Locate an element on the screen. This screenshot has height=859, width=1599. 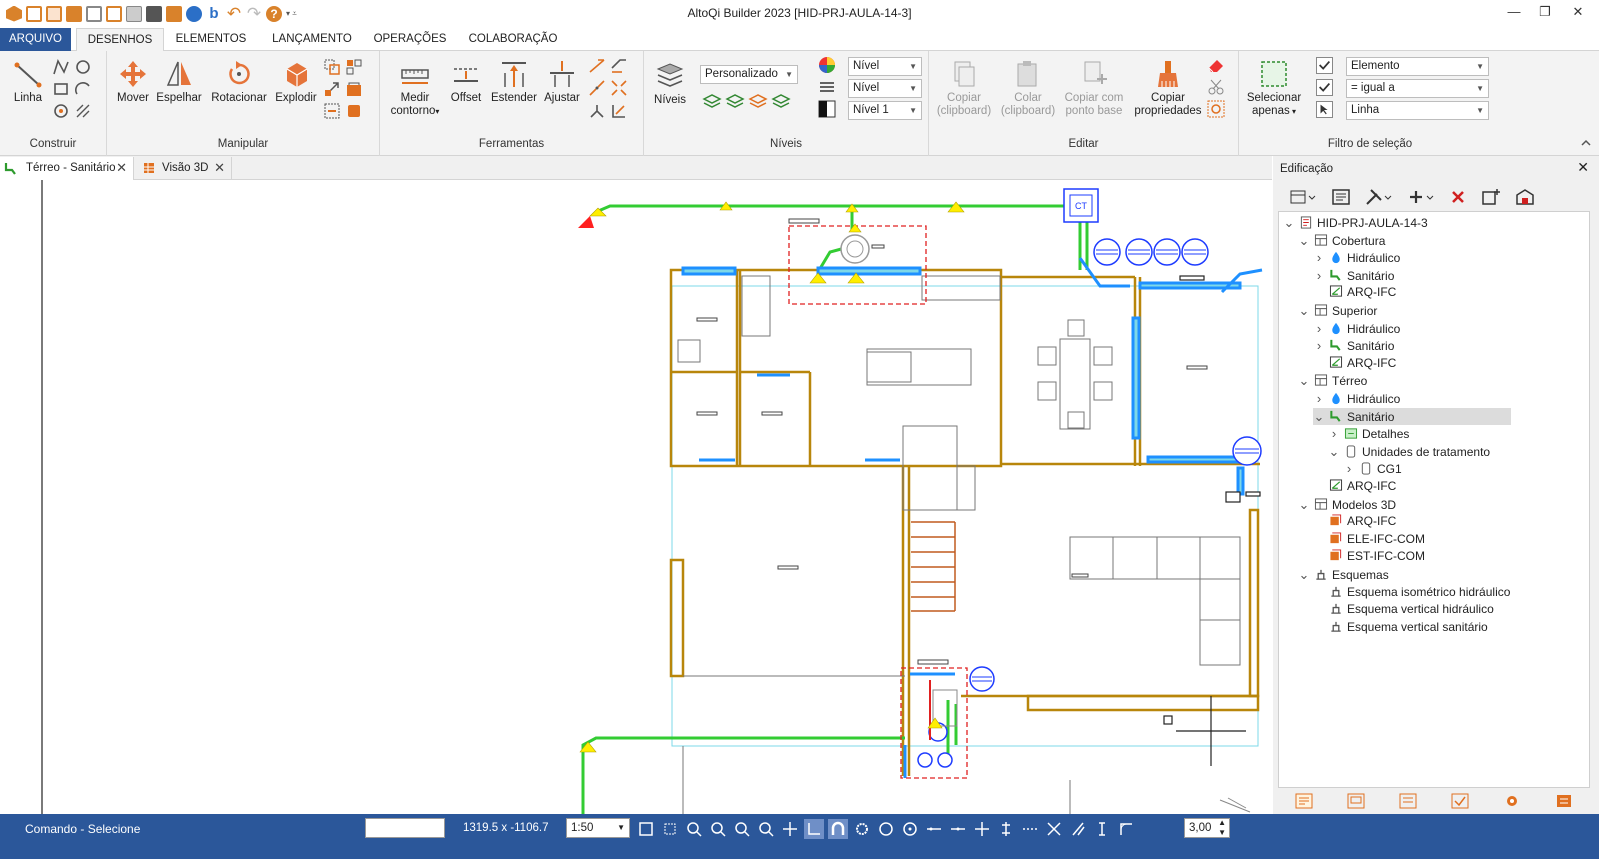
scale-select: 1:50 ▼ is located at coordinates (598, 828).